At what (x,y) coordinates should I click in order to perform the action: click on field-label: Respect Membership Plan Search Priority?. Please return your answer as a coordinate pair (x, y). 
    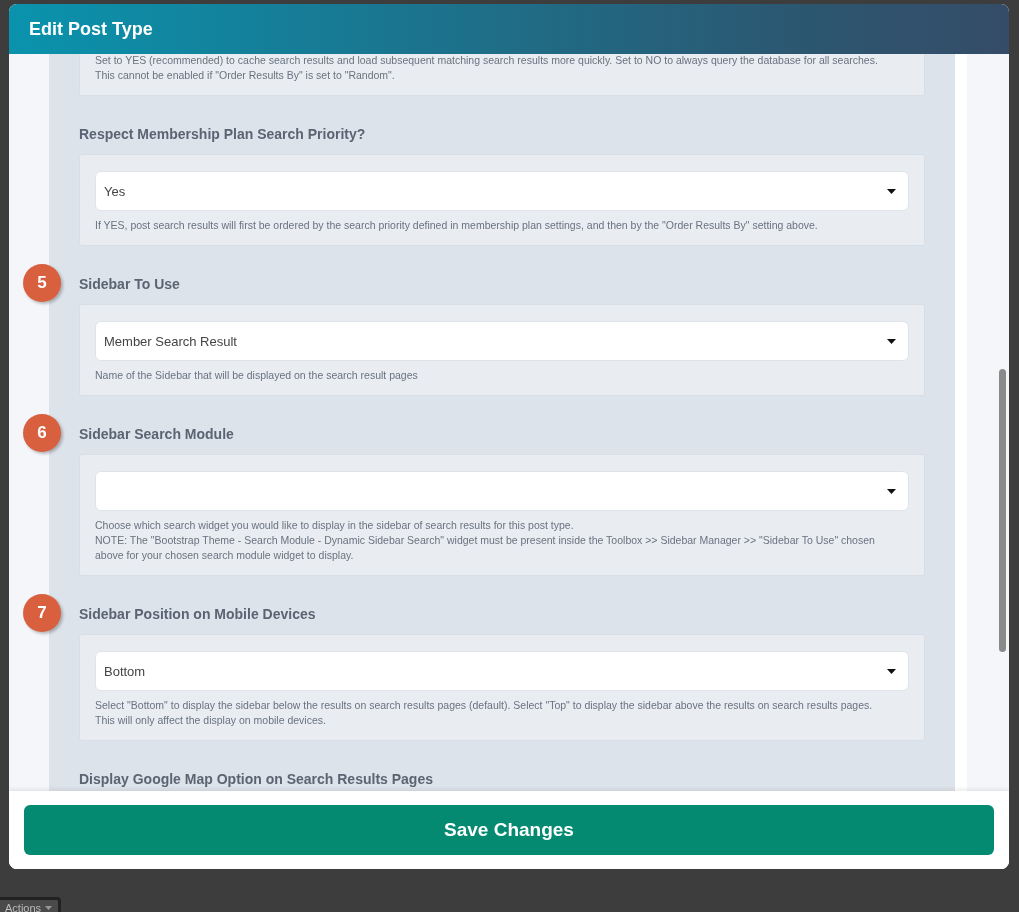
    Looking at the image, I should click on (223, 134).